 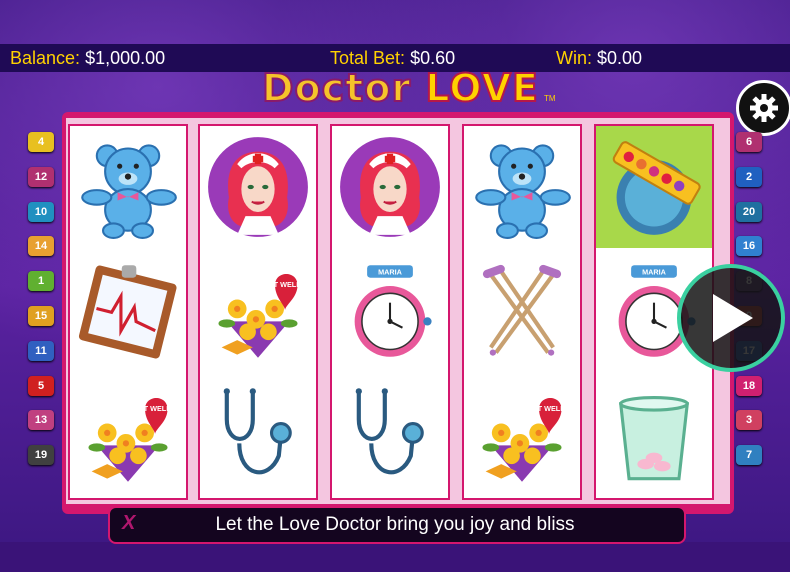 I want to click on reel-3: MARIA, so click(x=390, y=312).